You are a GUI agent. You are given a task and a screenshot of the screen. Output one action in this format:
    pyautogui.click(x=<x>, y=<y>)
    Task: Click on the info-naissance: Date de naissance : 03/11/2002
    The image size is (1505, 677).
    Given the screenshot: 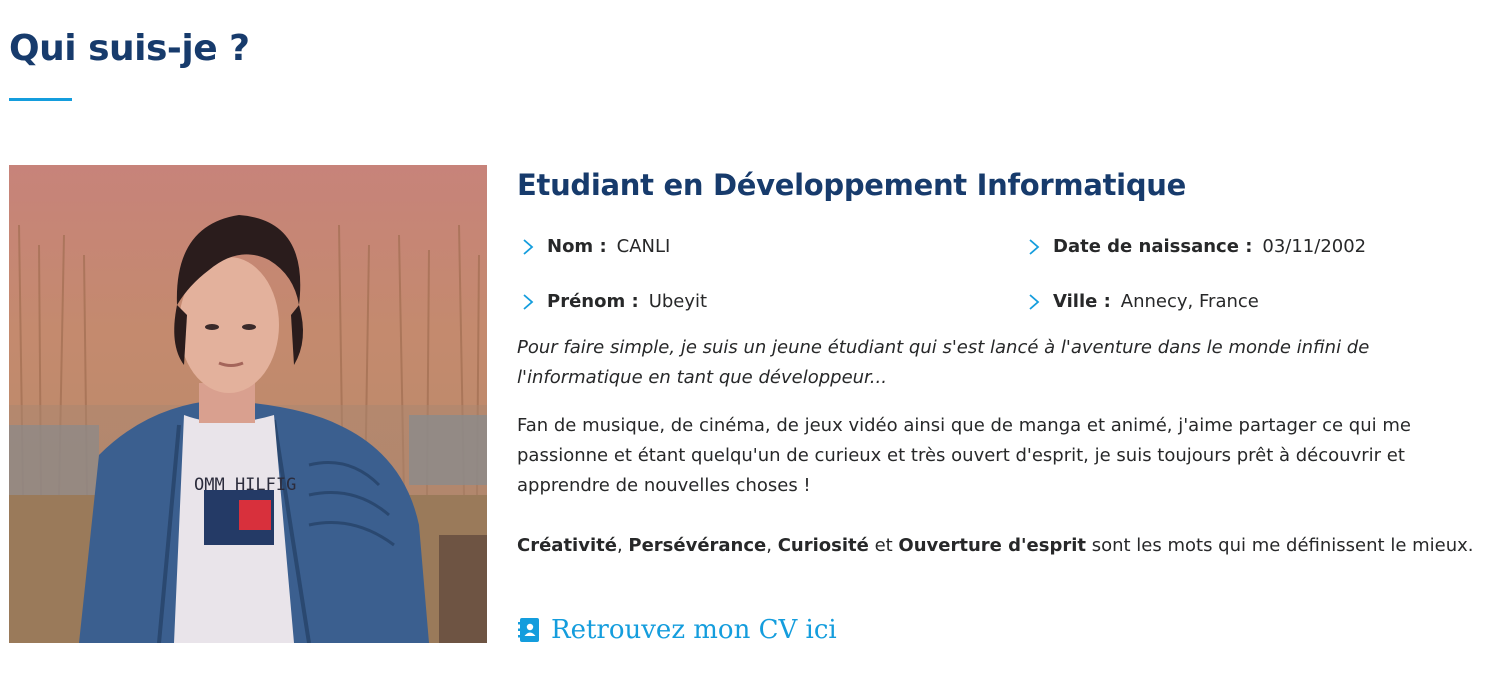 What is the action you would take?
    pyautogui.click(x=1196, y=247)
    